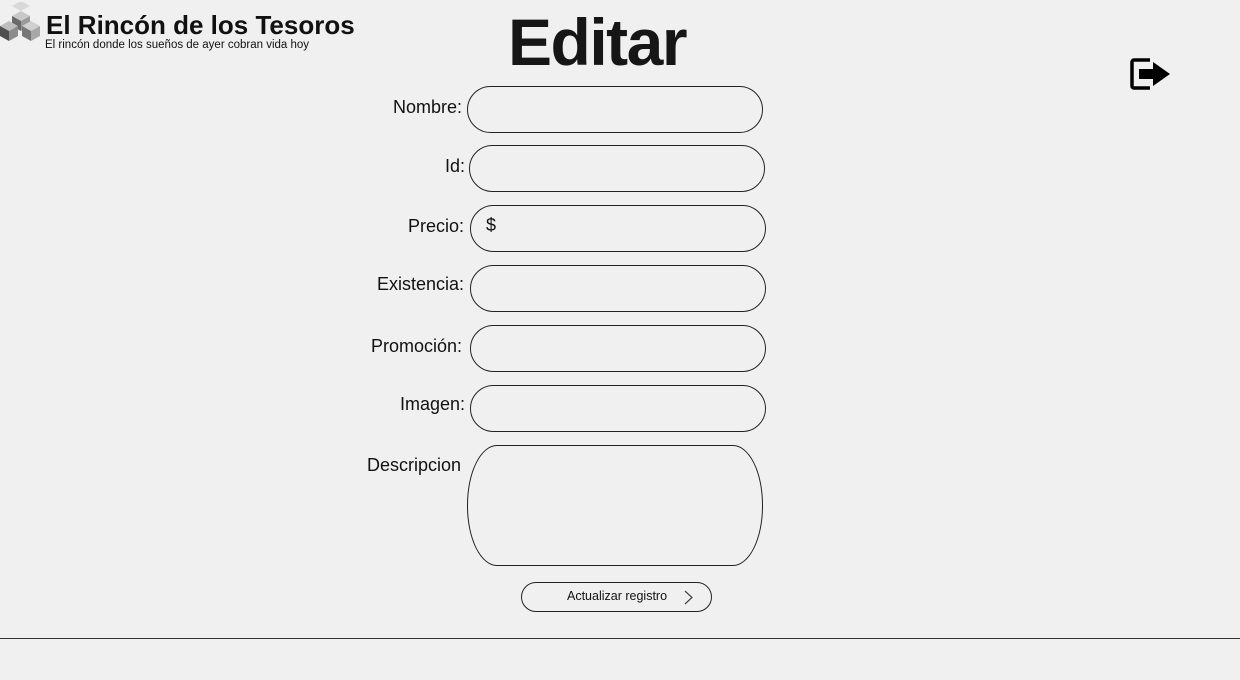  I want to click on price-currency-prefix: $, so click(491, 225).